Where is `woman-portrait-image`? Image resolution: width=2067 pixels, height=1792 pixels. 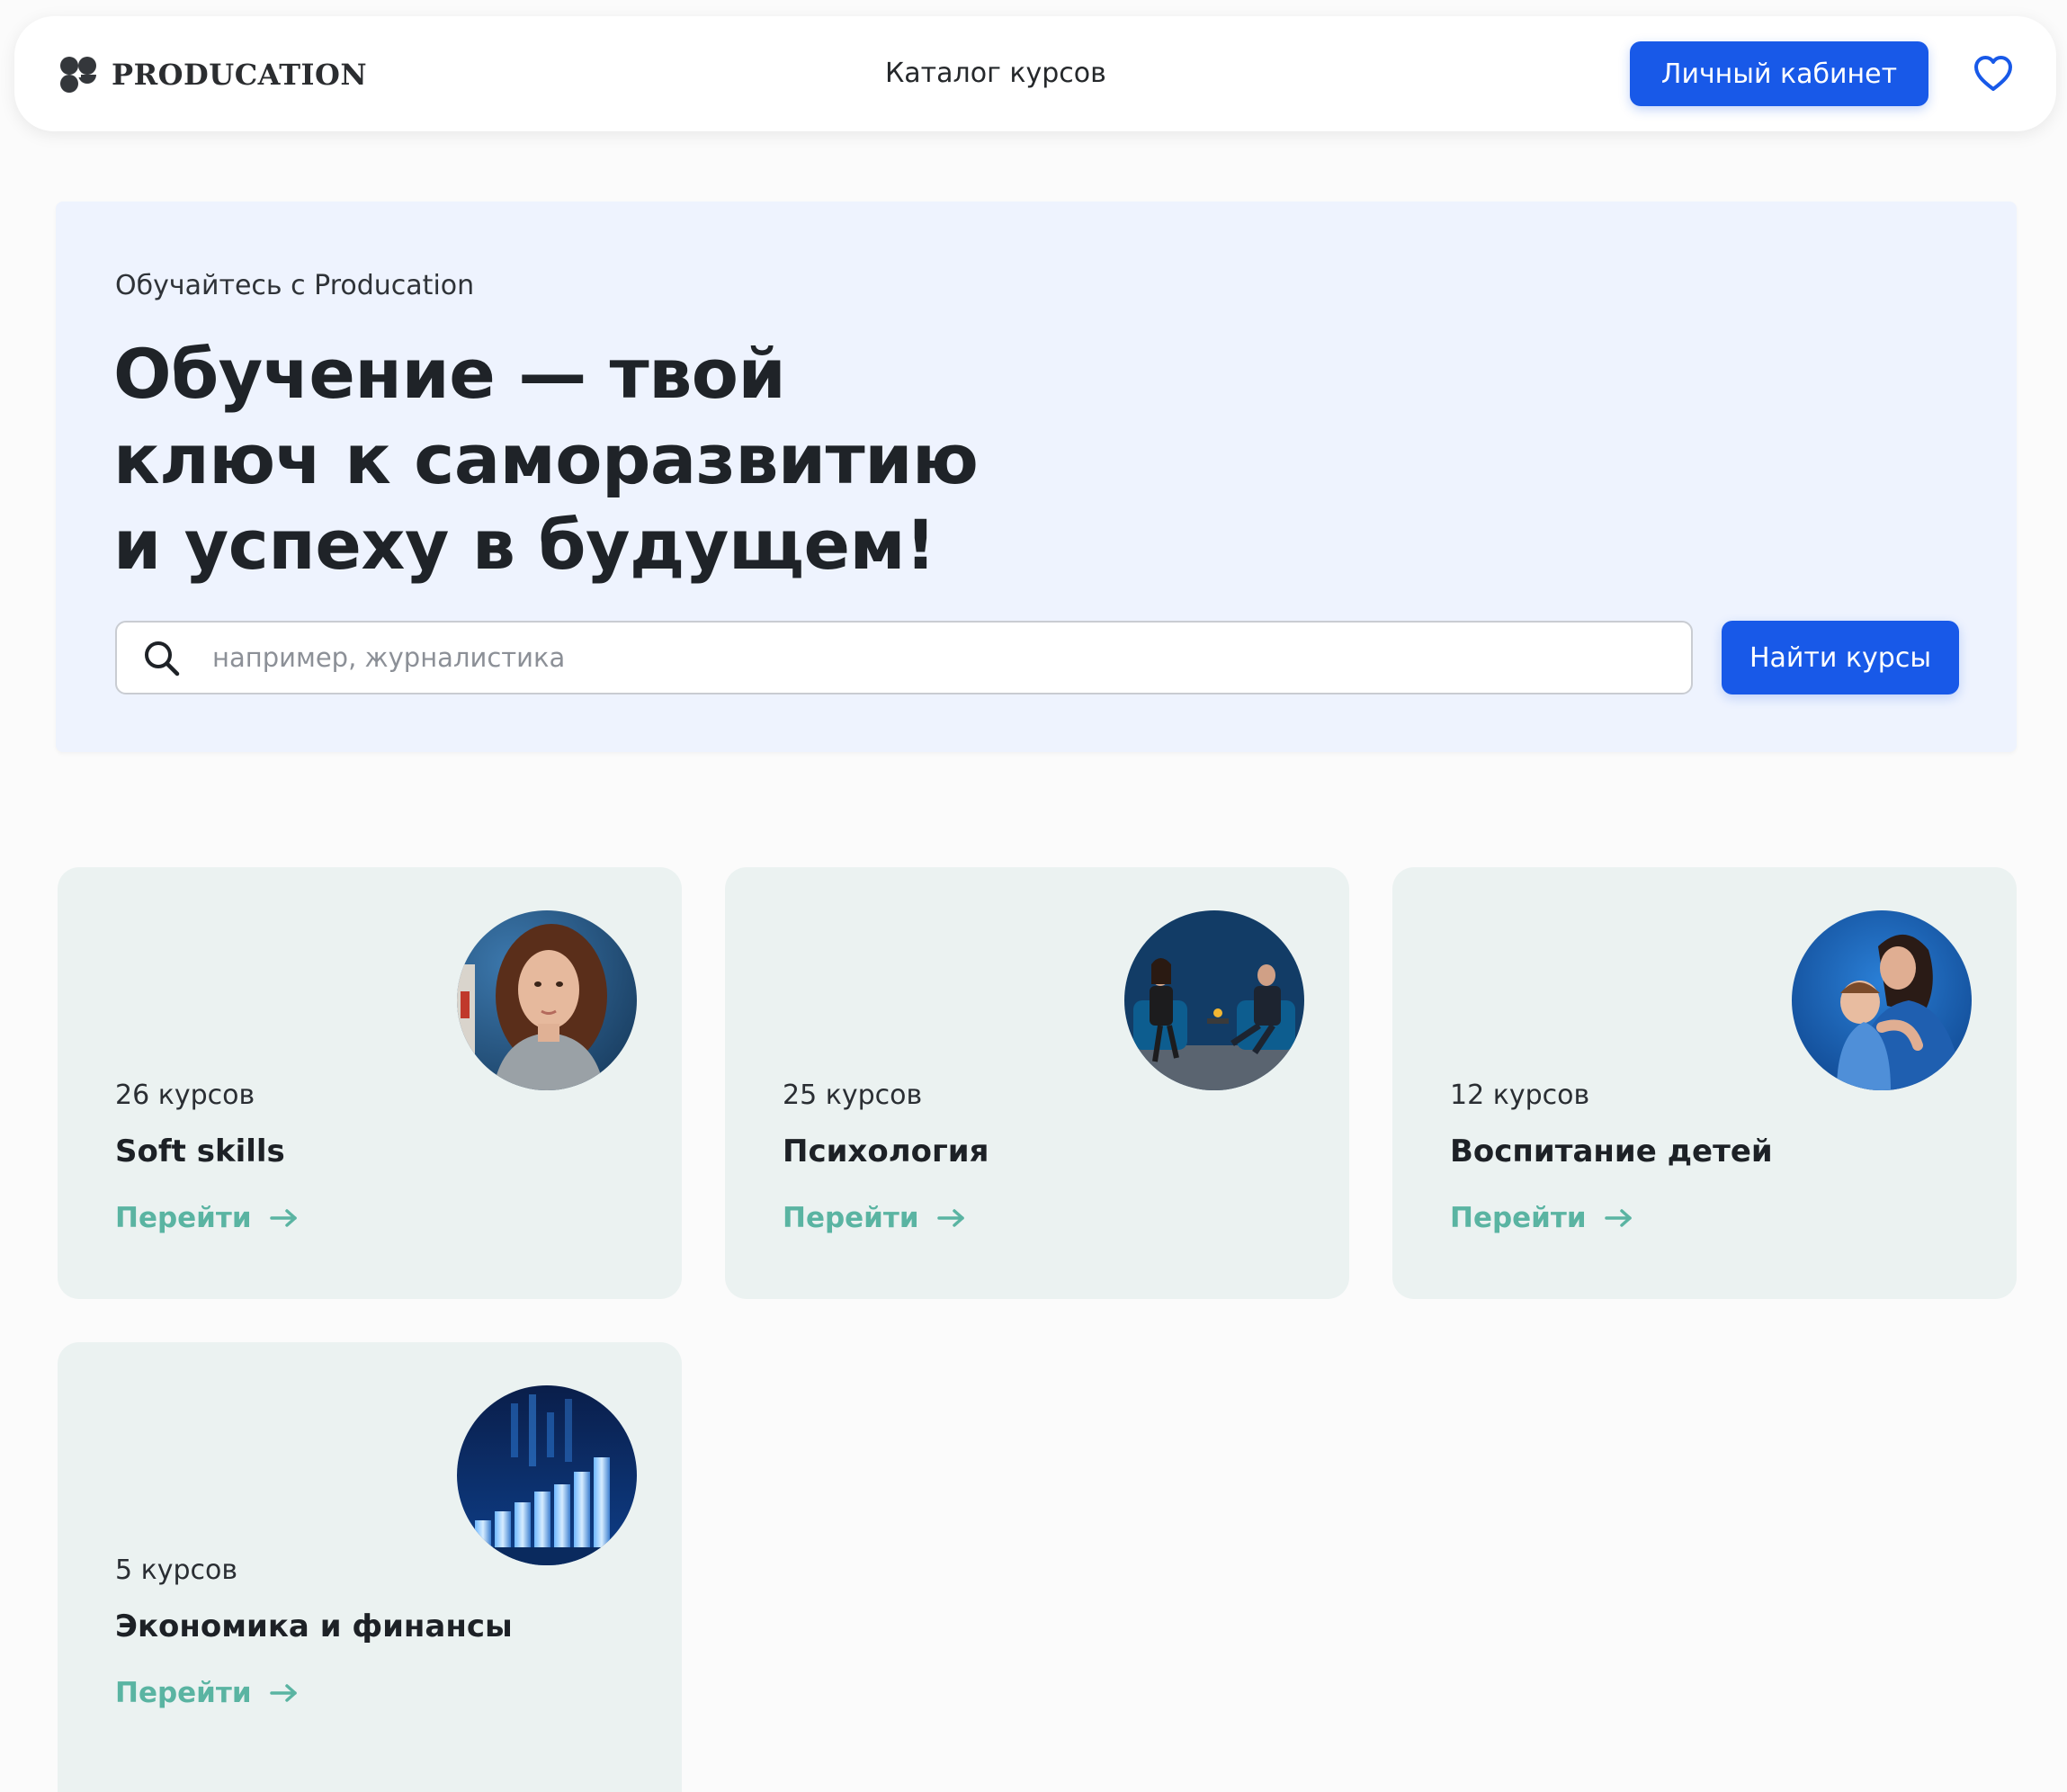 woman-portrait-image is located at coordinates (547, 1000).